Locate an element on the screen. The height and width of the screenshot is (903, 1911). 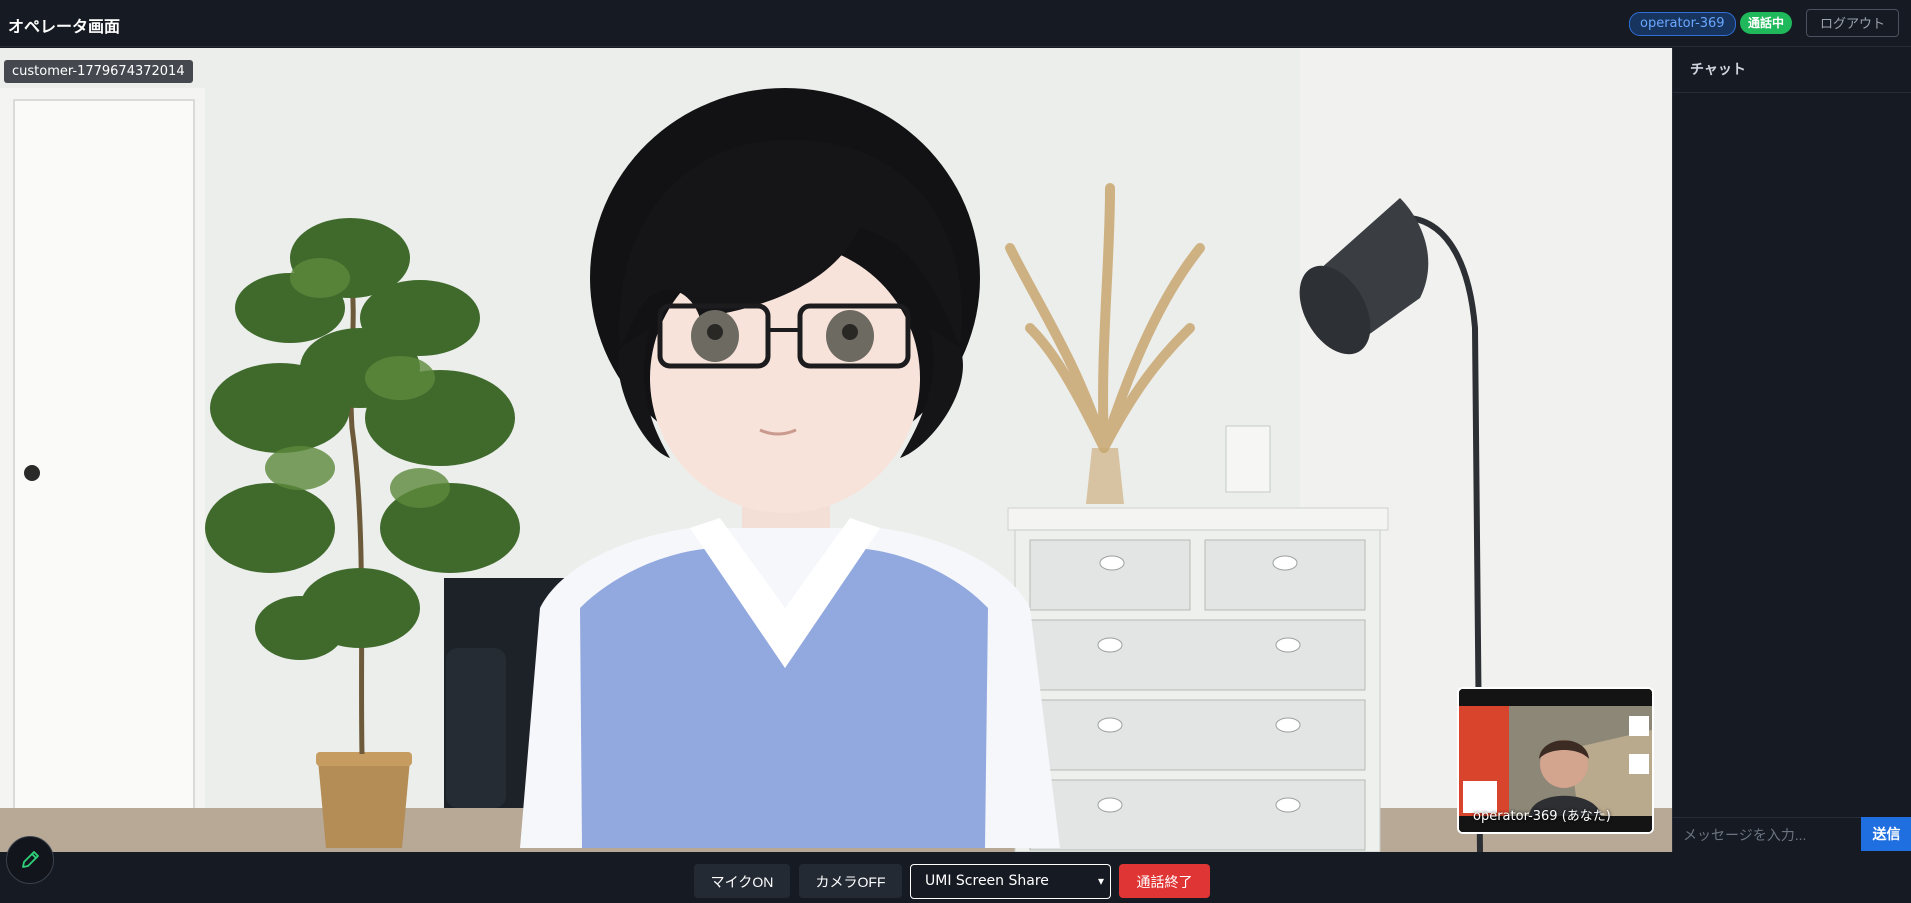
screen-share-select: UMI Screen Share ▾ is located at coordinates (1010, 881).